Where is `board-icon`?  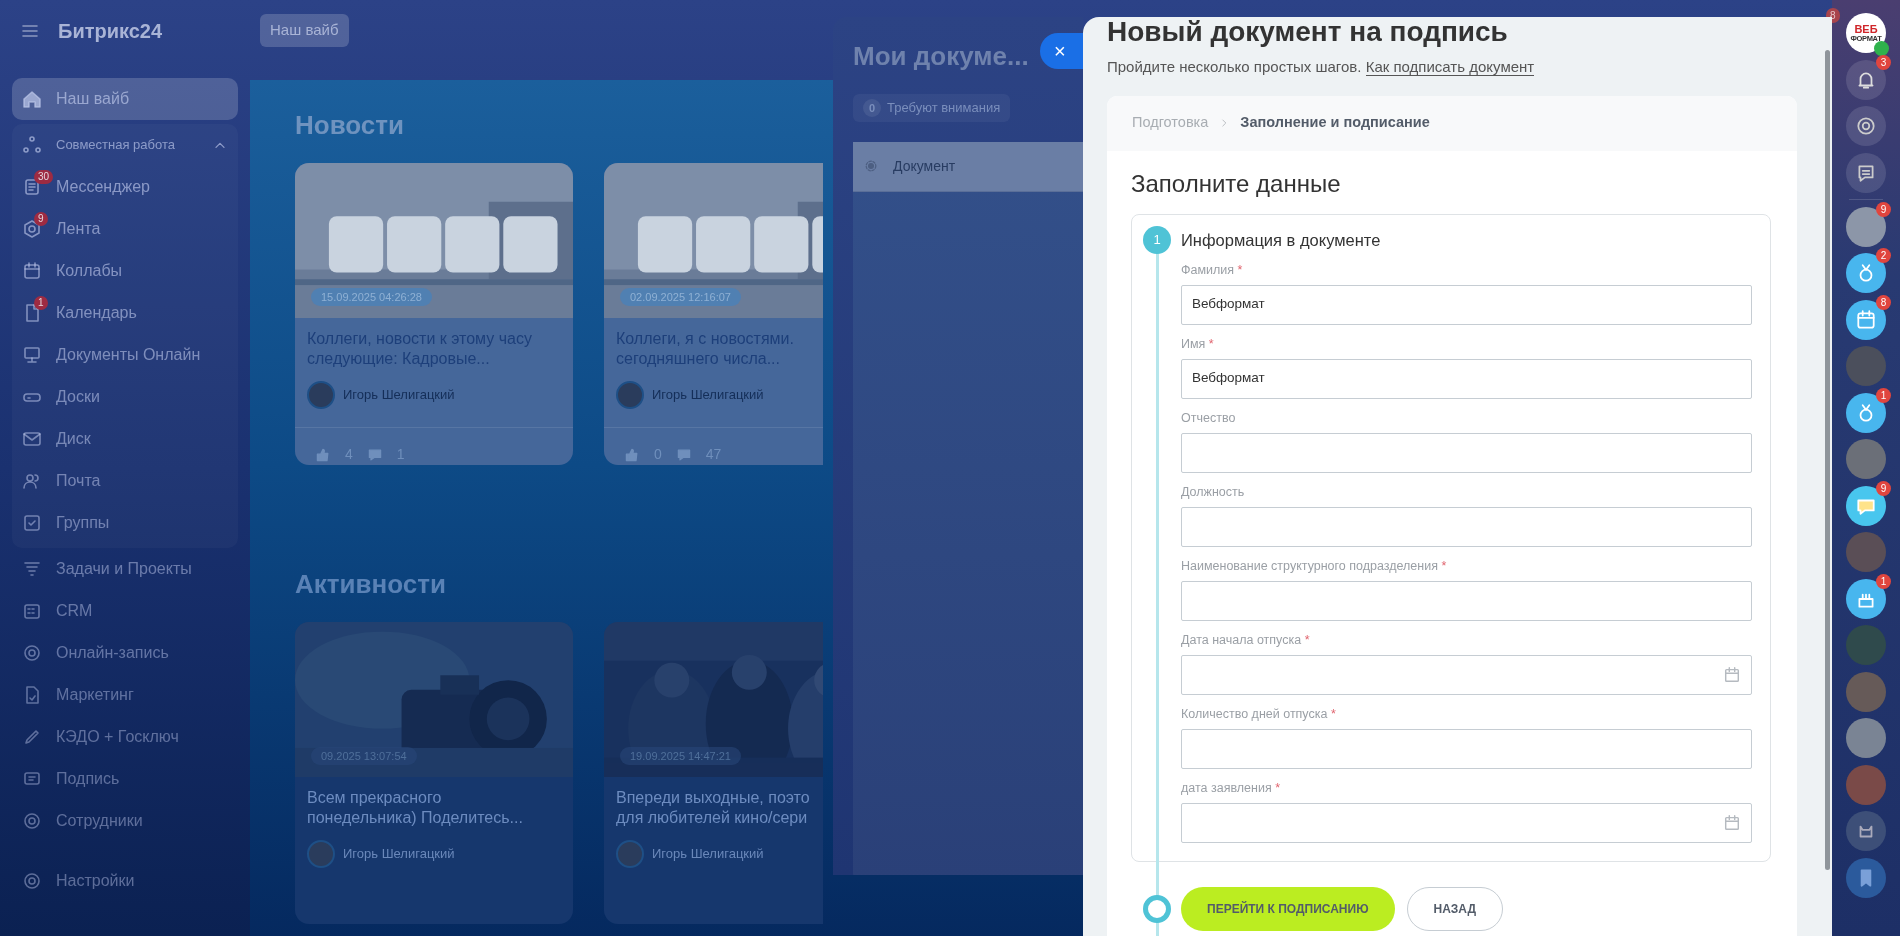 board-icon is located at coordinates (32, 355).